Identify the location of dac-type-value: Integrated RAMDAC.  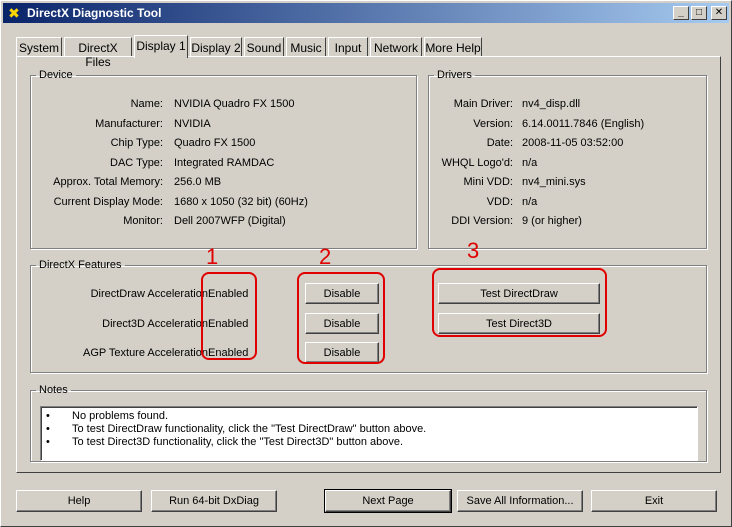
(224, 163).